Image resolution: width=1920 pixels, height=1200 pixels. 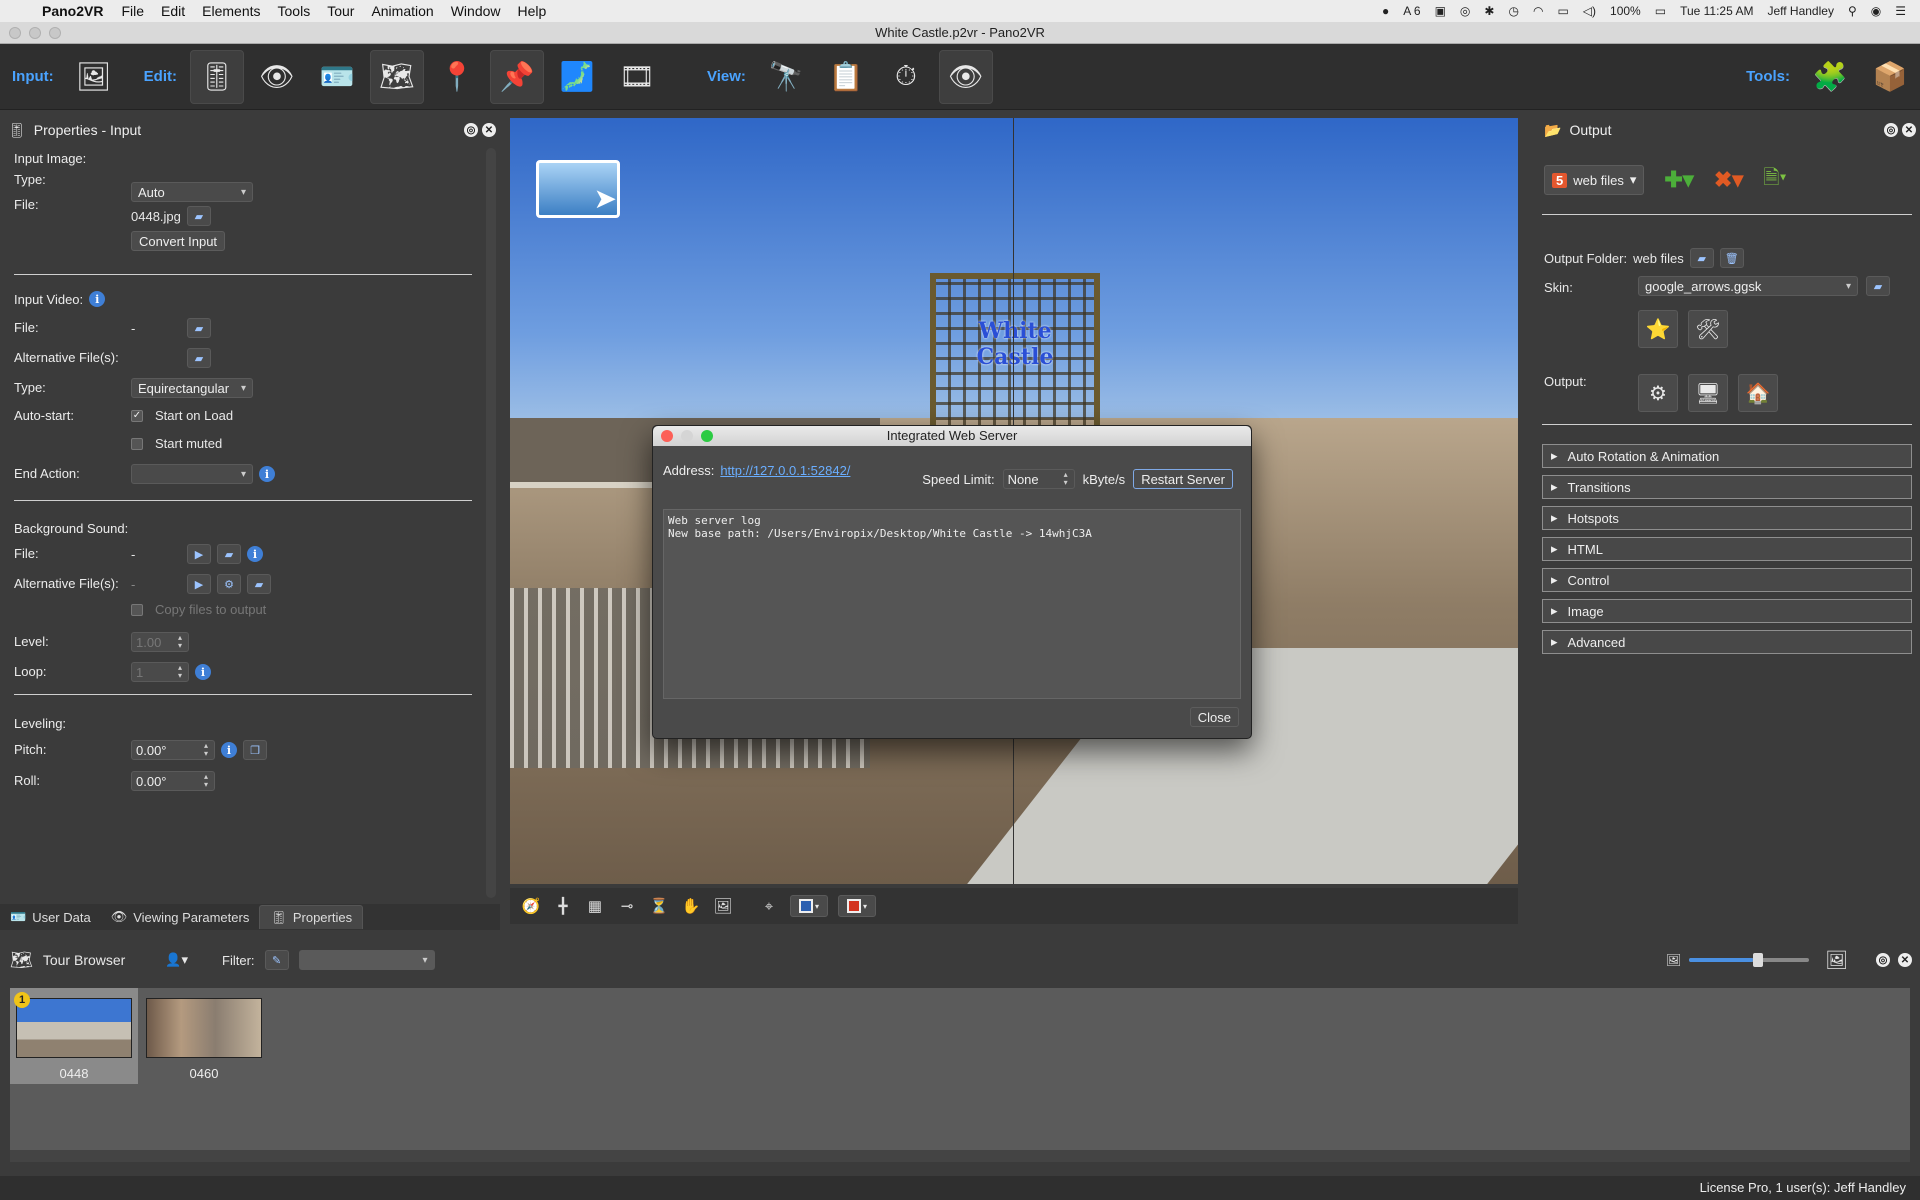 What do you see at coordinates (259, 584) in the screenshot?
I see `open-alt-sound-folder-icon: ▰` at bounding box center [259, 584].